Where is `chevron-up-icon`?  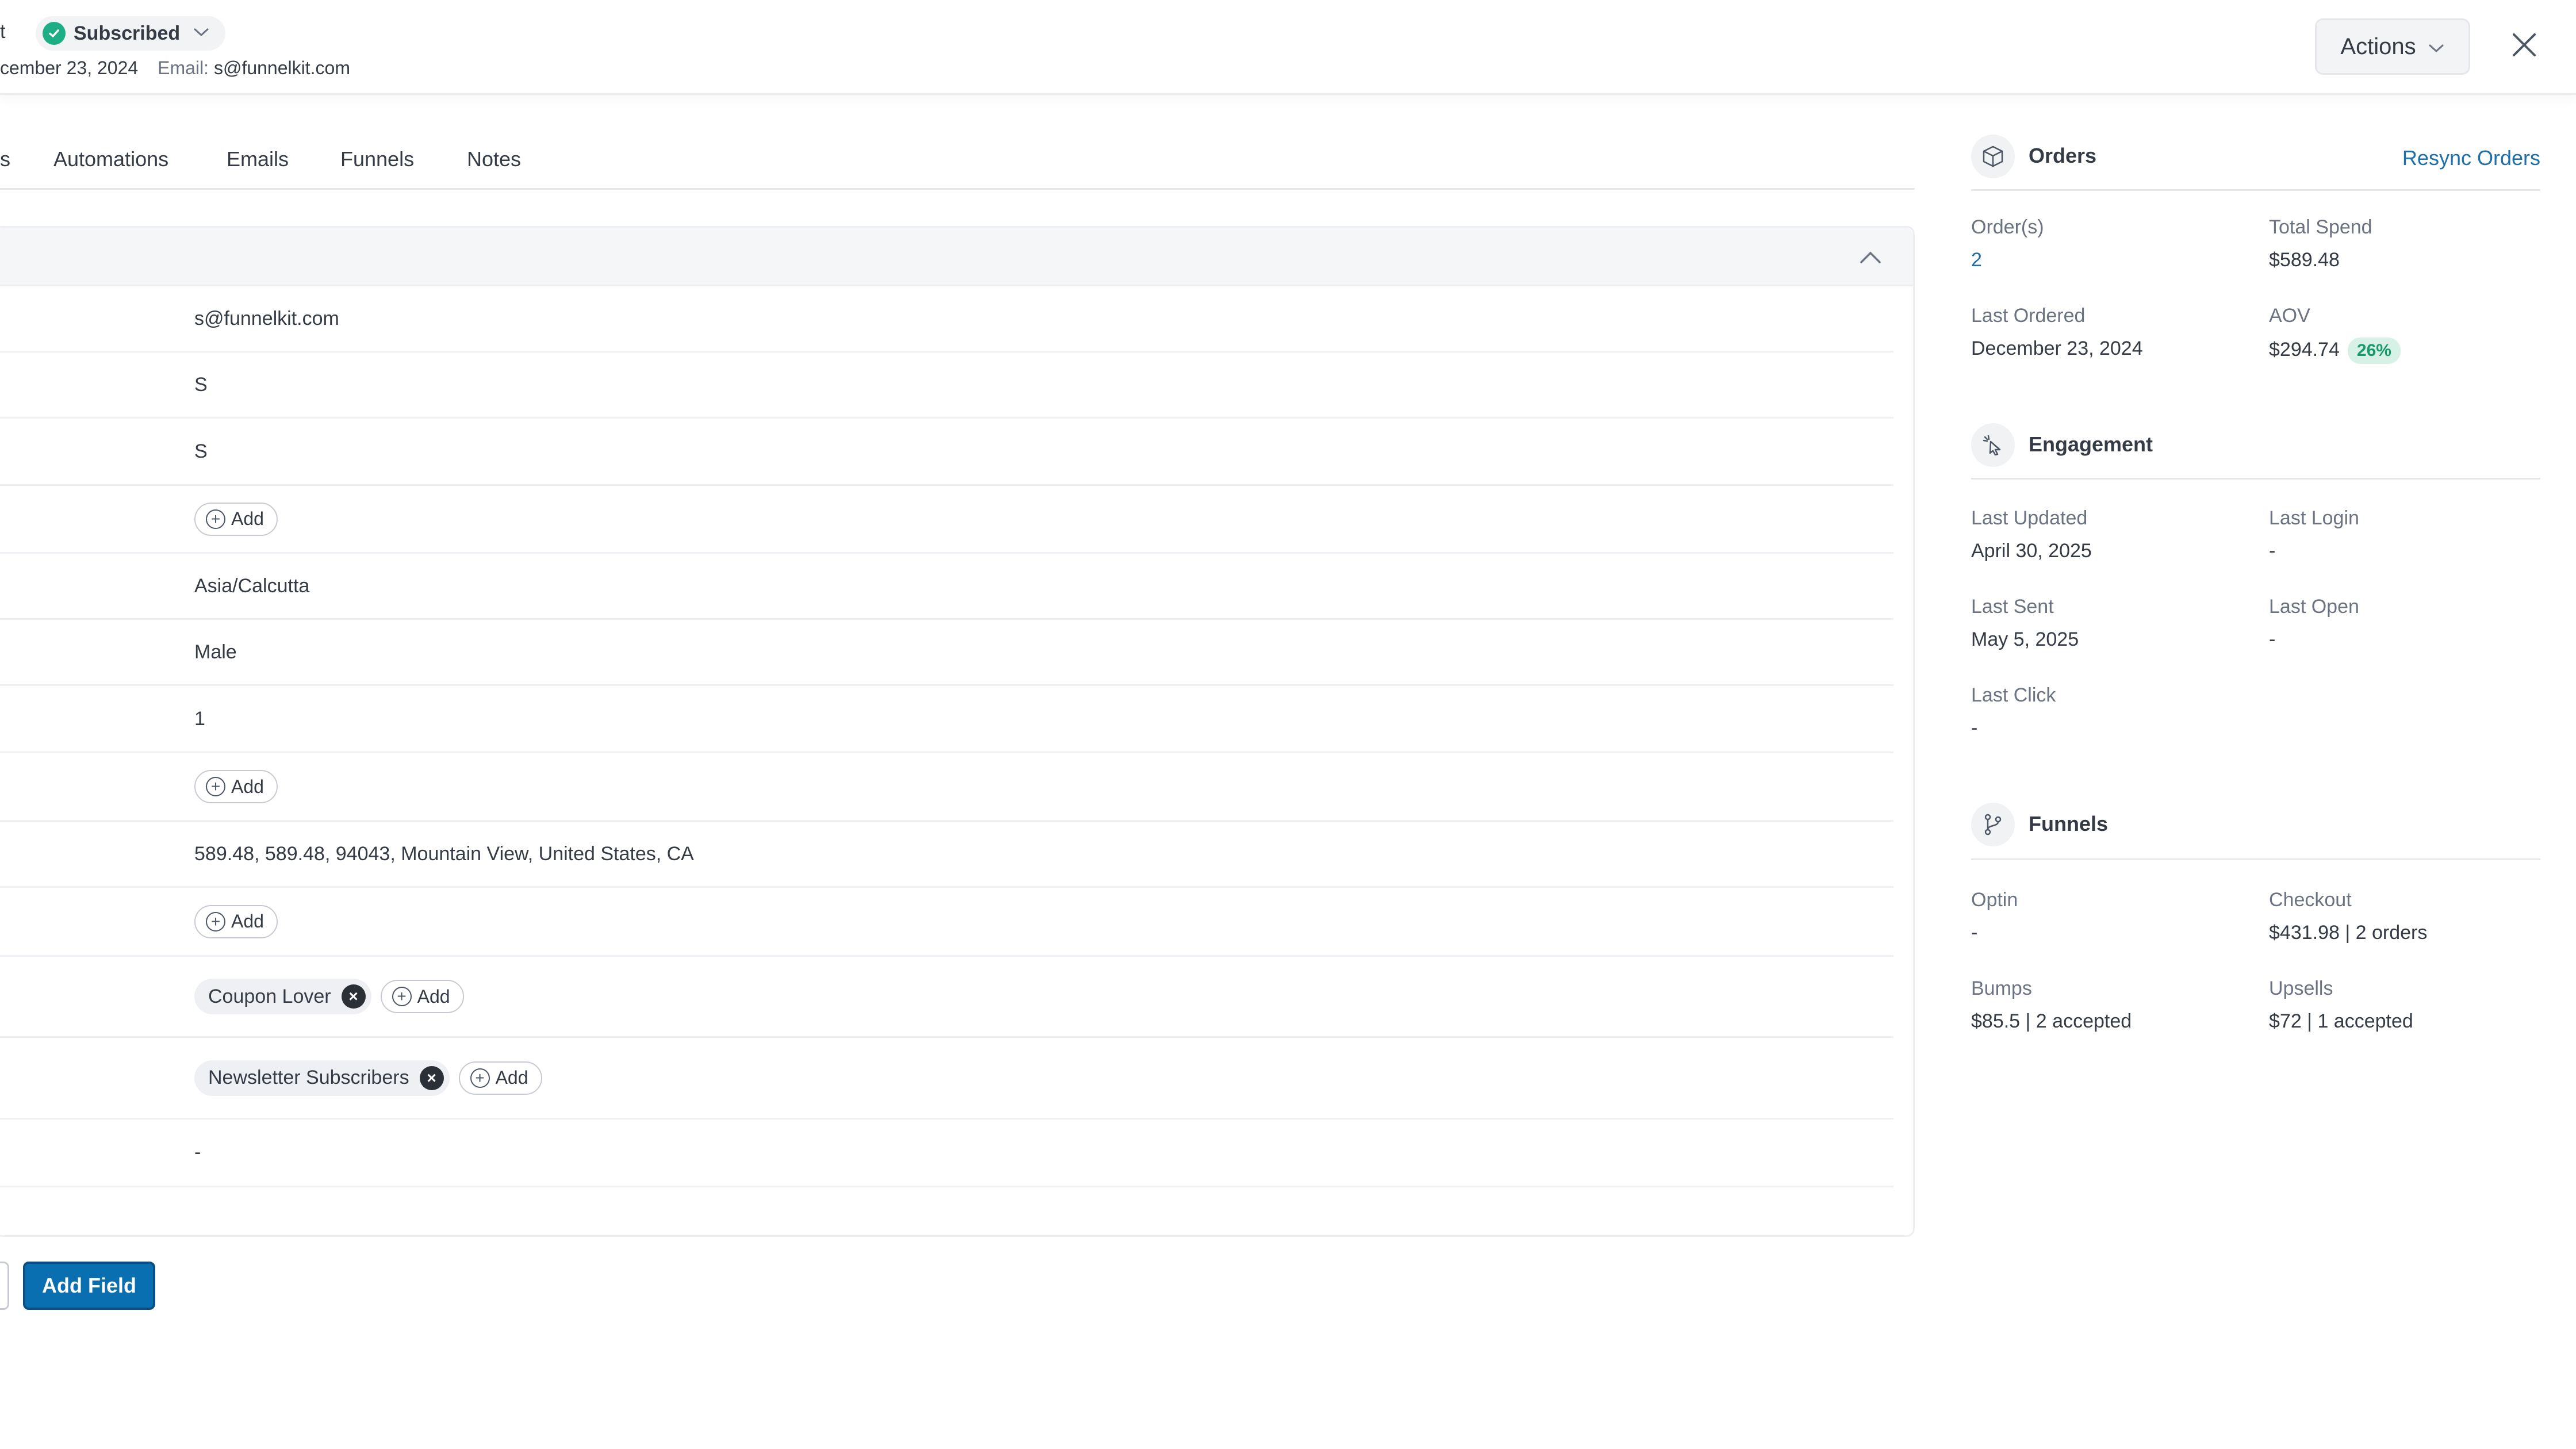 chevron-up-icon is located at coordinates (1870, 257).